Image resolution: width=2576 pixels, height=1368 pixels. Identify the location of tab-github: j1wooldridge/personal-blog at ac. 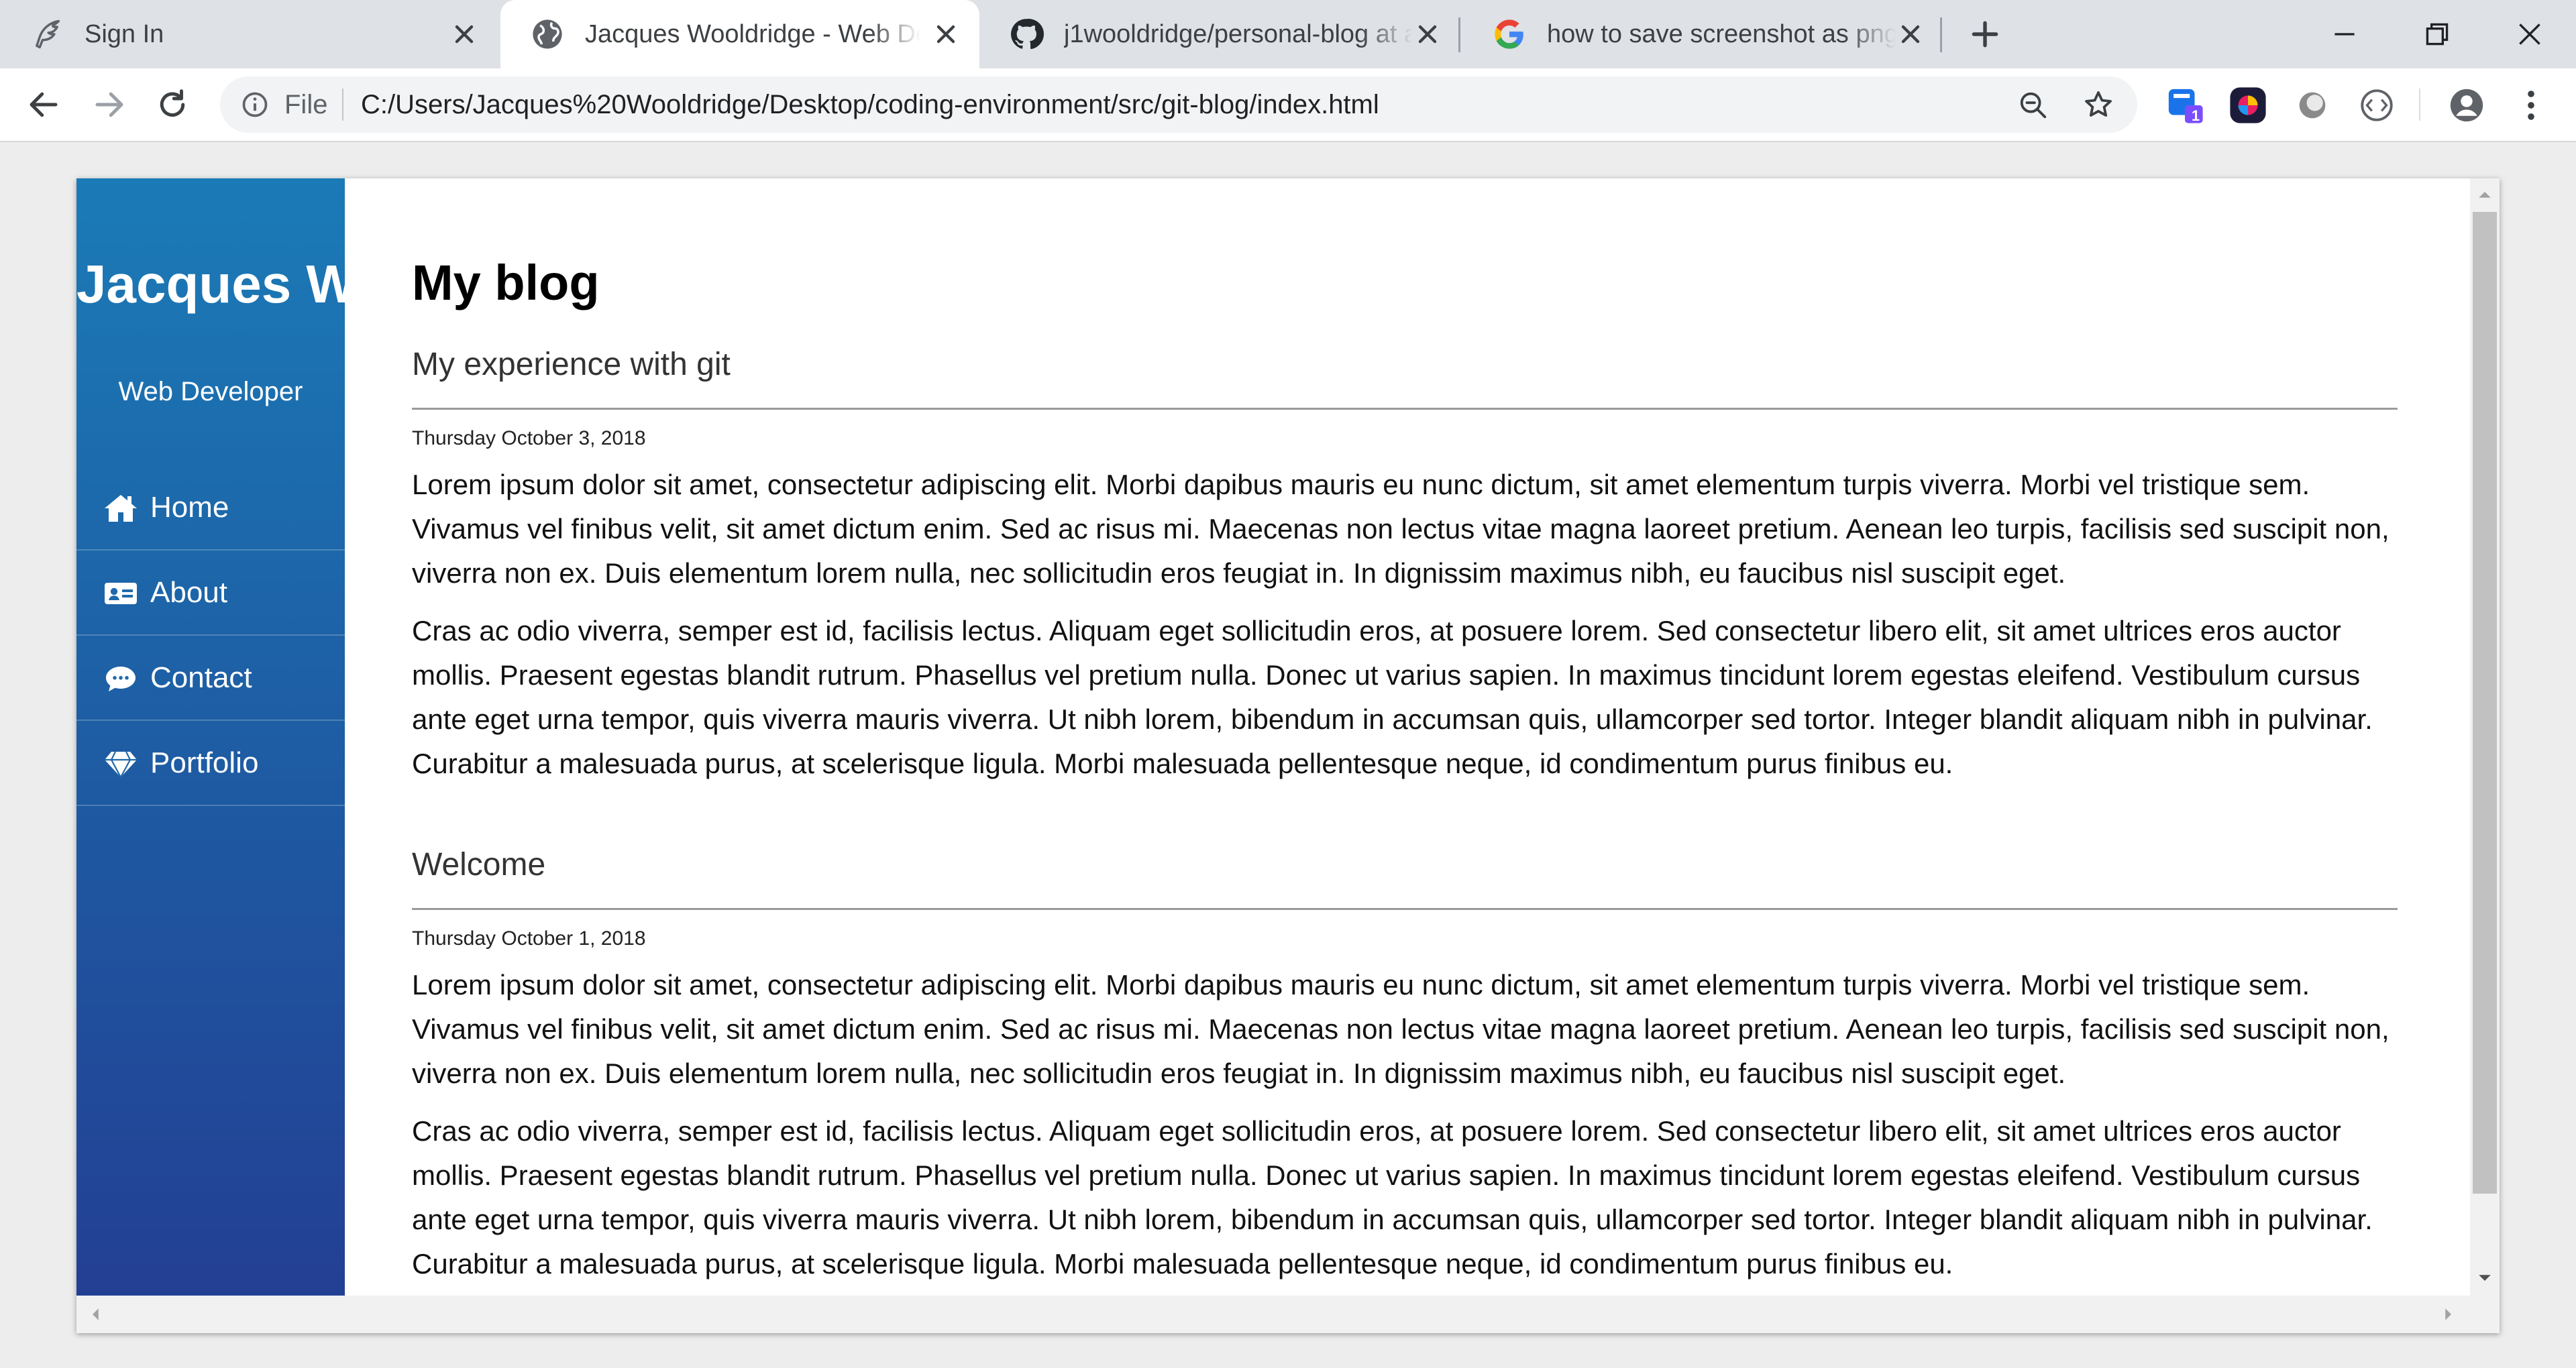
(1220, 34).